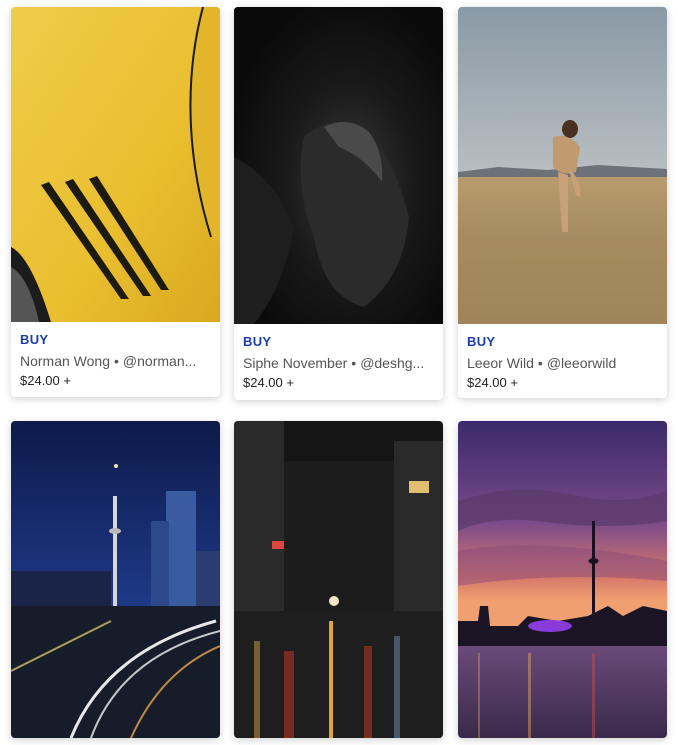  I want to click on photo-woman-in-field, so click(562, 165).